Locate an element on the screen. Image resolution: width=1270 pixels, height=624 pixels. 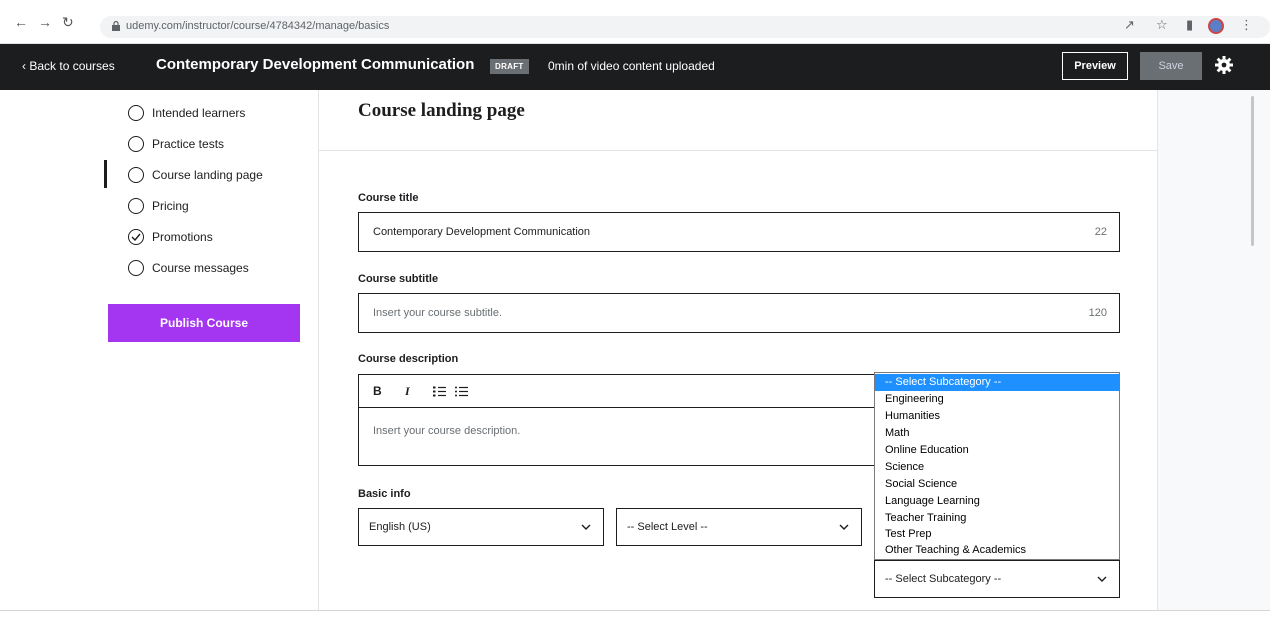
forward-arrow-icon: → is located at coordinates (45, 22).